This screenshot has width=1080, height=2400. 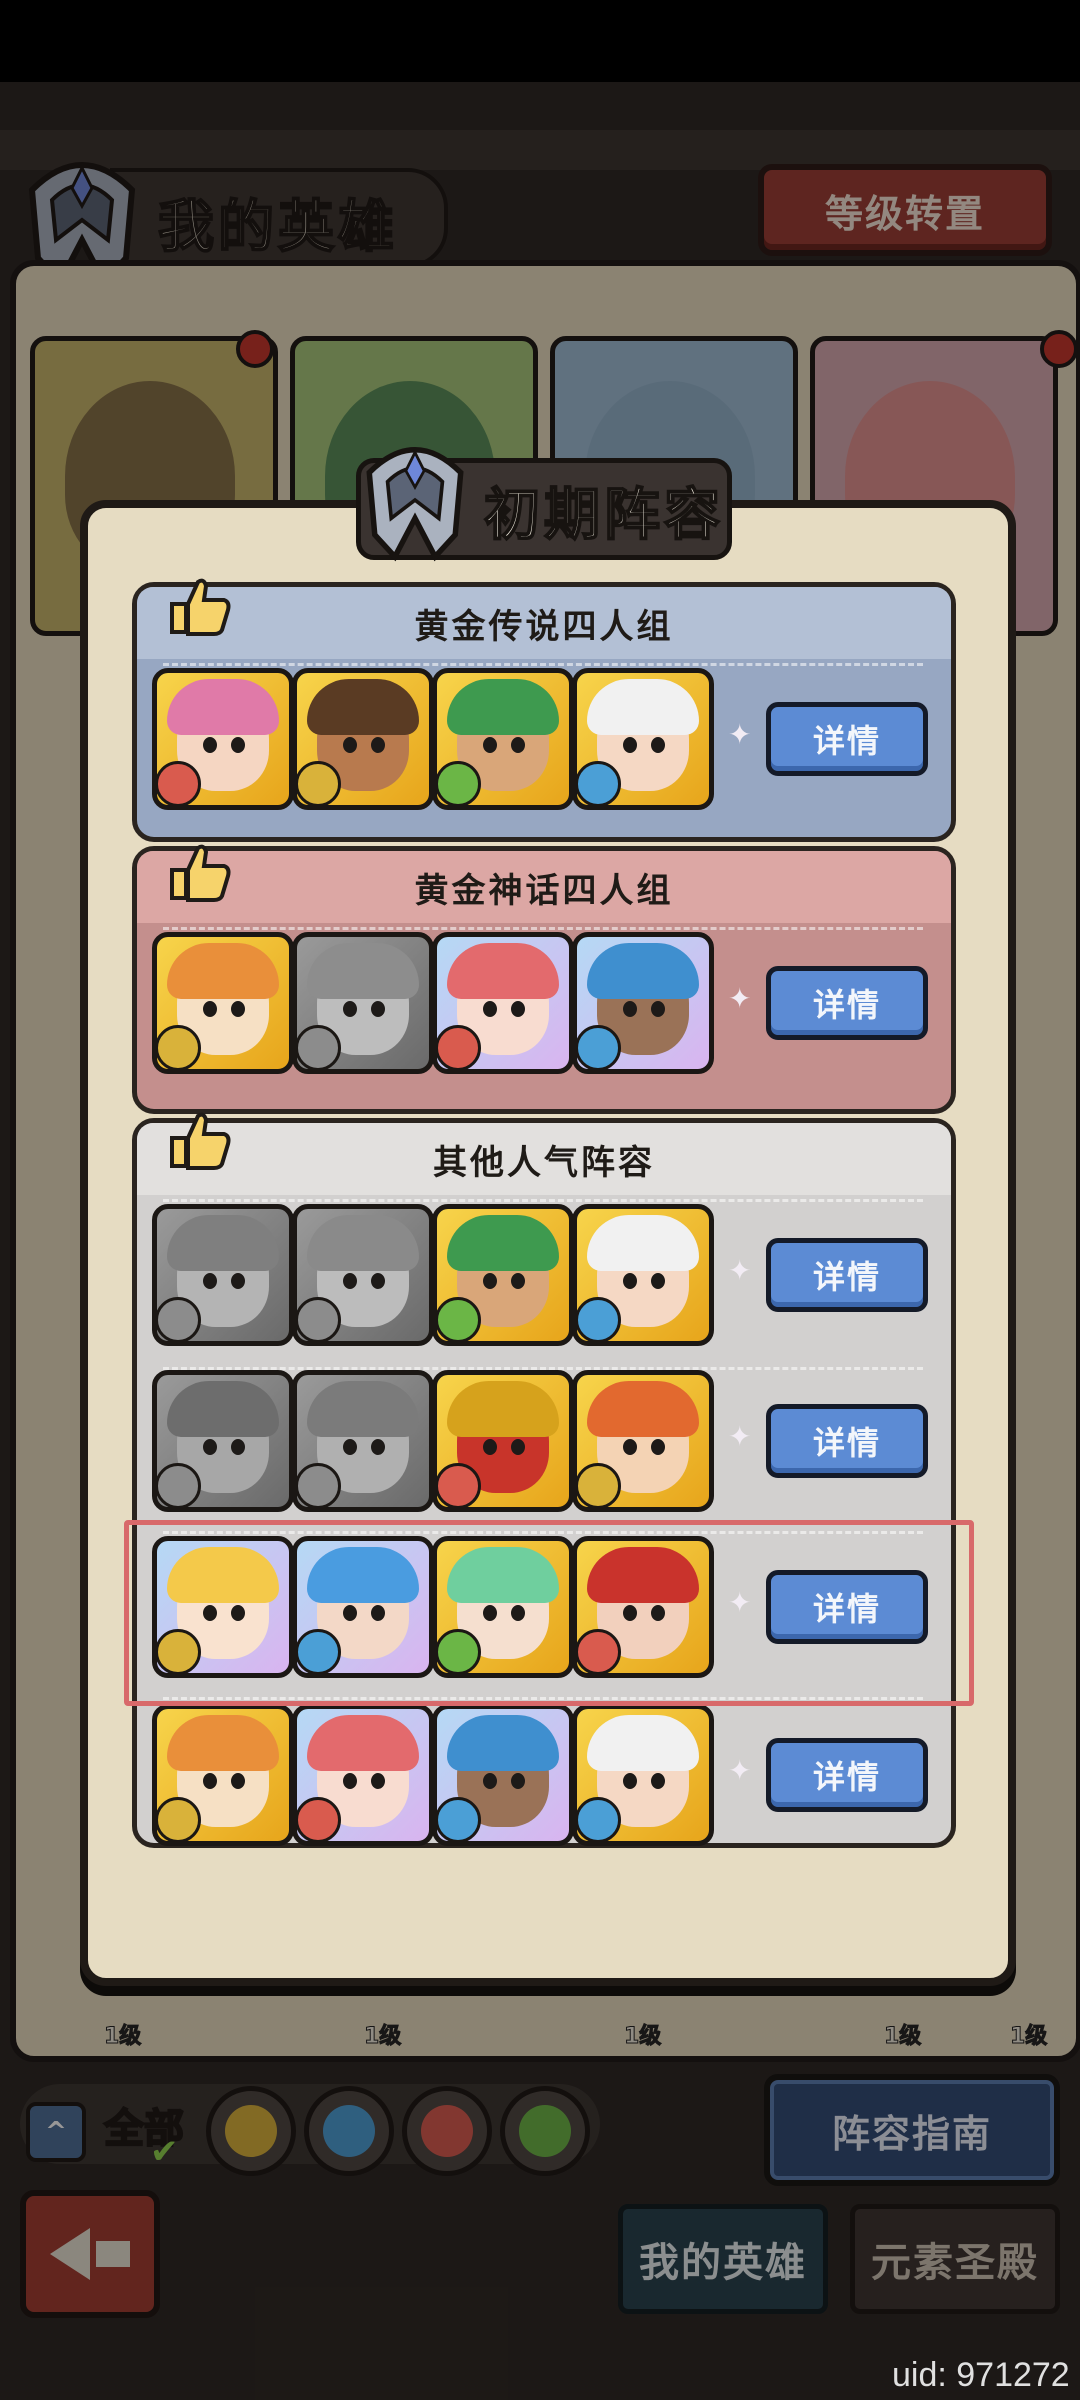 What do you see at coordinates (544, 1159) in the screenshot?
I see `section-header: 其他人气阵容` at bounding box center [544, 1159].